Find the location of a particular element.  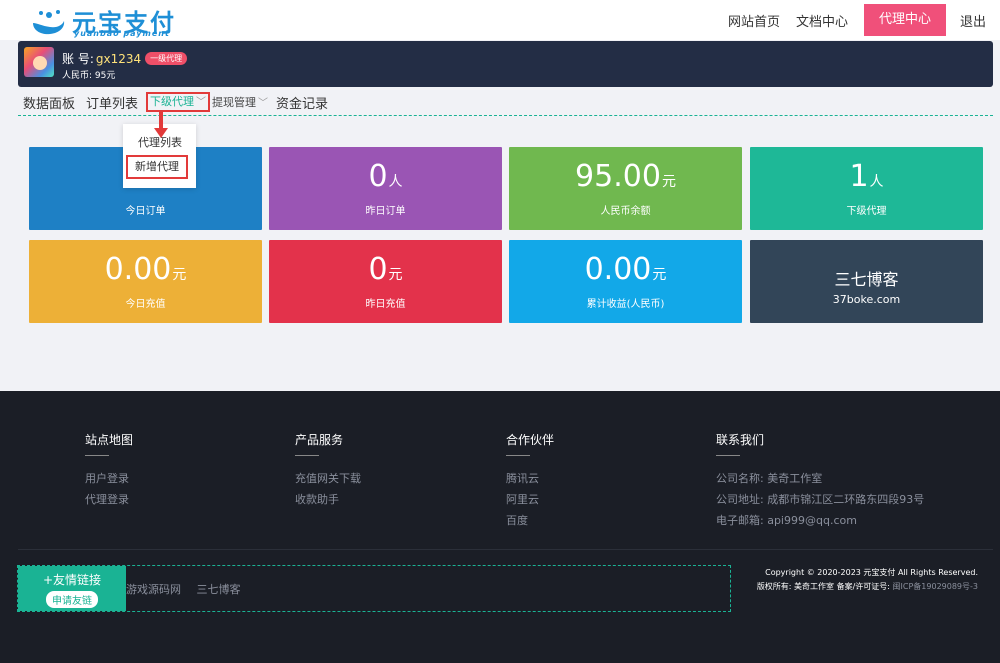

menu-funds: 资金记录 is located at coordinates (302, 102).